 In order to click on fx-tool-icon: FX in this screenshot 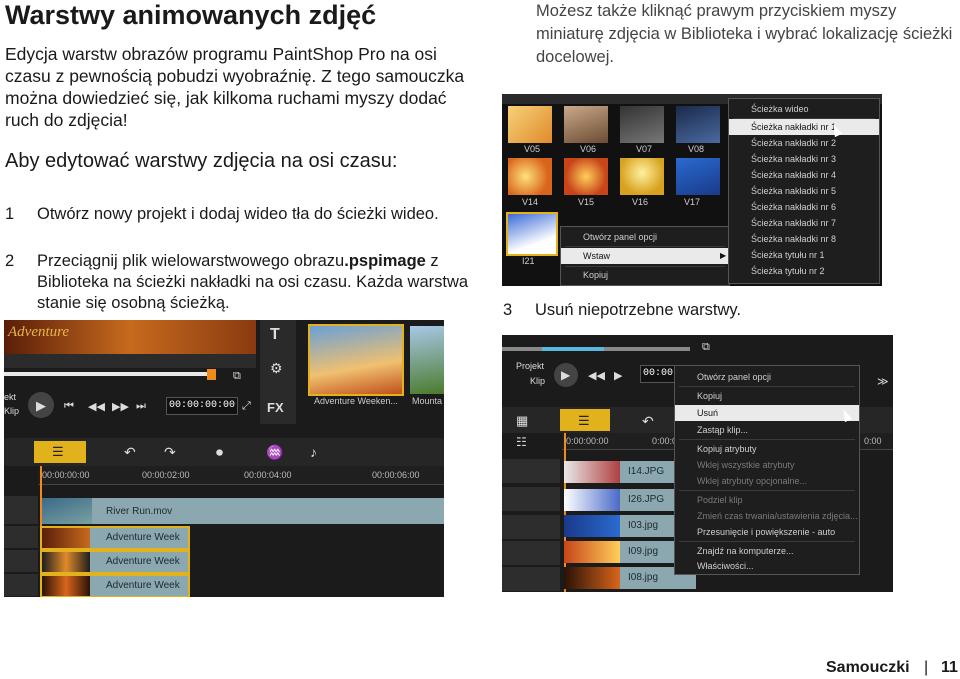, I will do `click(275, 407)`.